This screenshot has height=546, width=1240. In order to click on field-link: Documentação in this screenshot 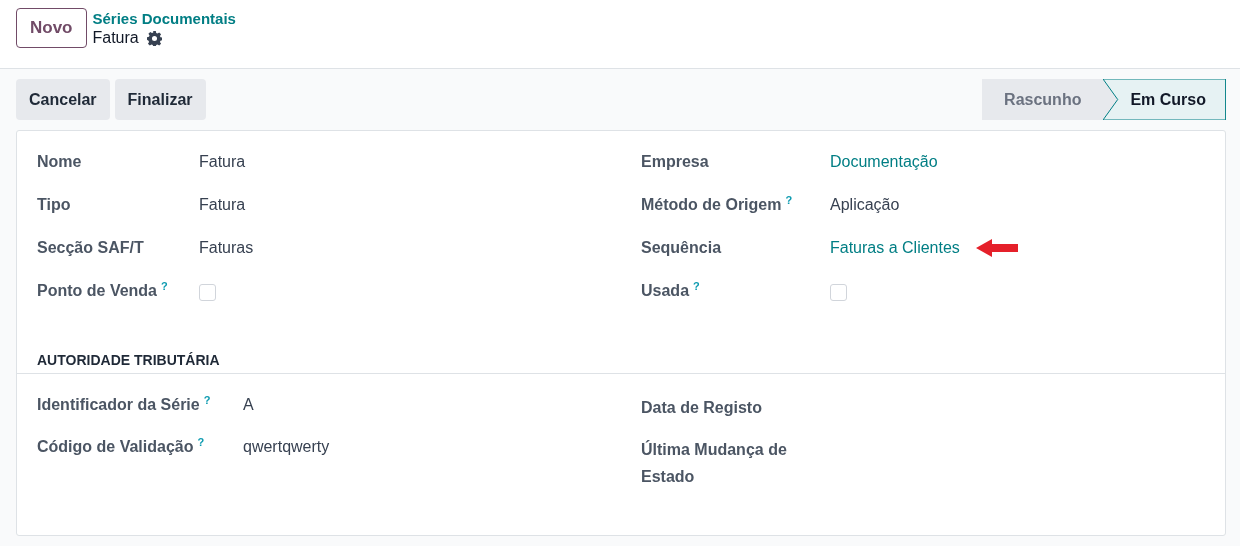, I will do `click(884, 162)`.